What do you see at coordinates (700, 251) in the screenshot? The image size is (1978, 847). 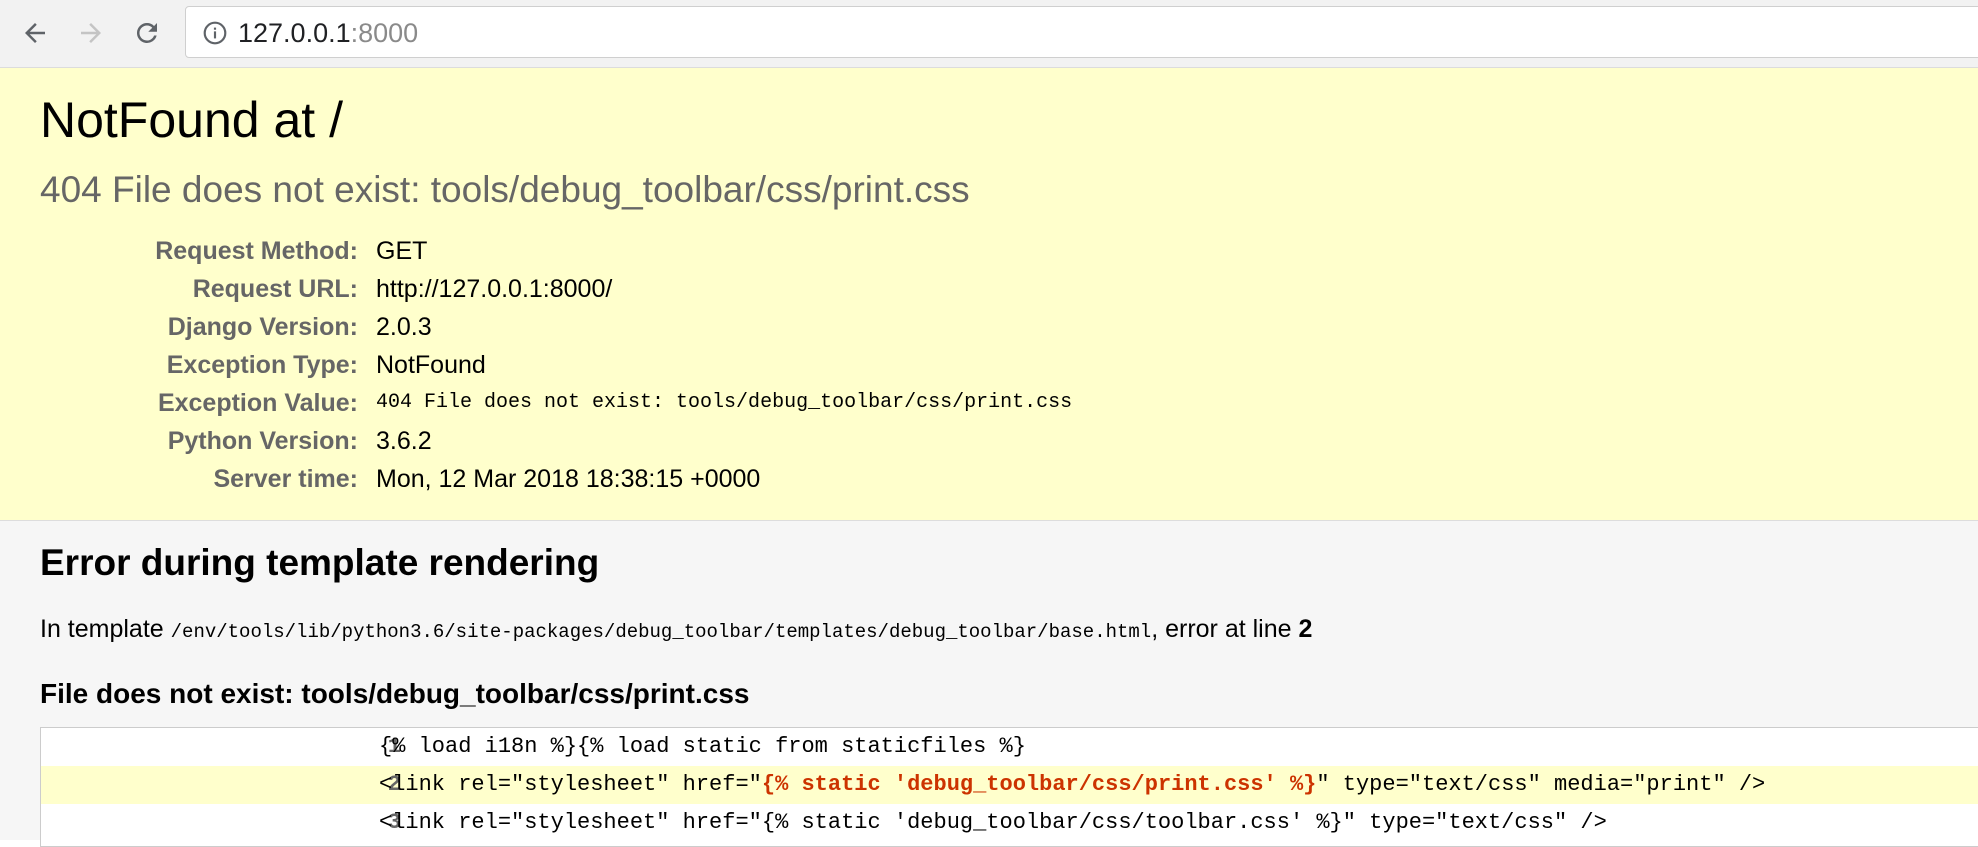 I see `meta-row-request-method: Request Method: GET` at bounding box center [700, 251].